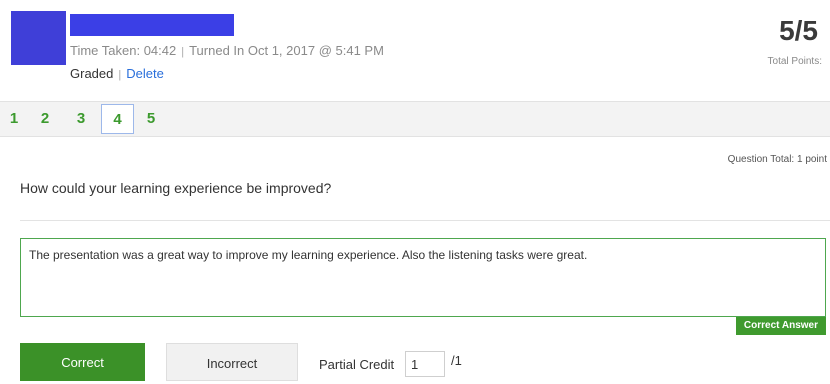 Image resolution: width=830 pixels, height=384 pixels. I want to click on avatar, so click(38, 38).